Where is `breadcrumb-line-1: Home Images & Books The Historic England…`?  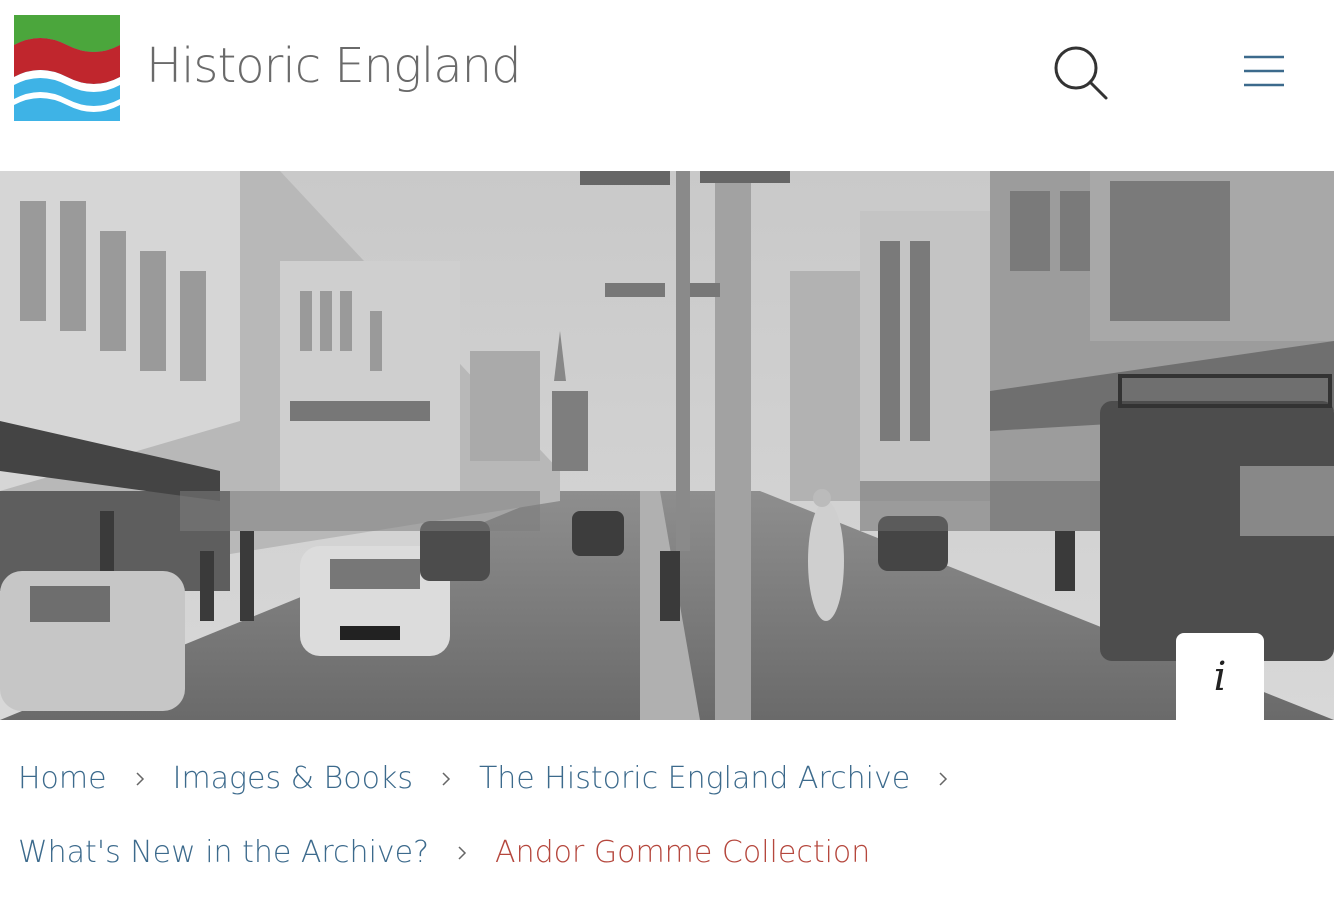
breadcrumb-line-1: Home Images & Books The Historic England… is located at coordinates (666, 779).